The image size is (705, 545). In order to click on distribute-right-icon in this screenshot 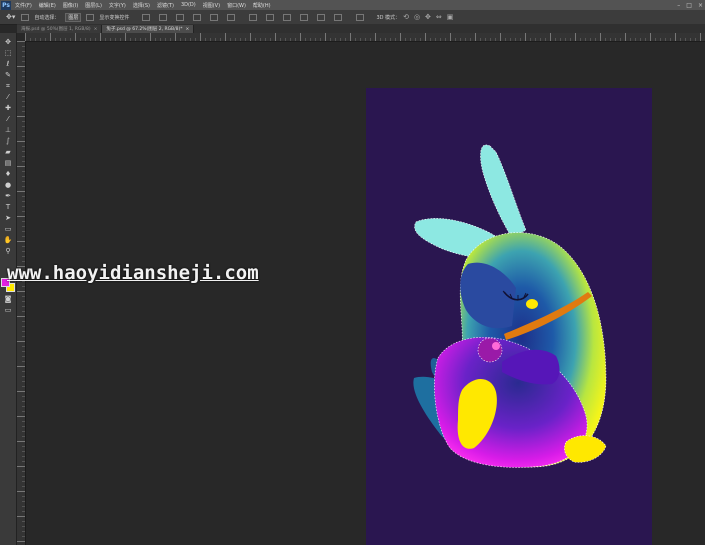, I will do `click(338, 17)`.